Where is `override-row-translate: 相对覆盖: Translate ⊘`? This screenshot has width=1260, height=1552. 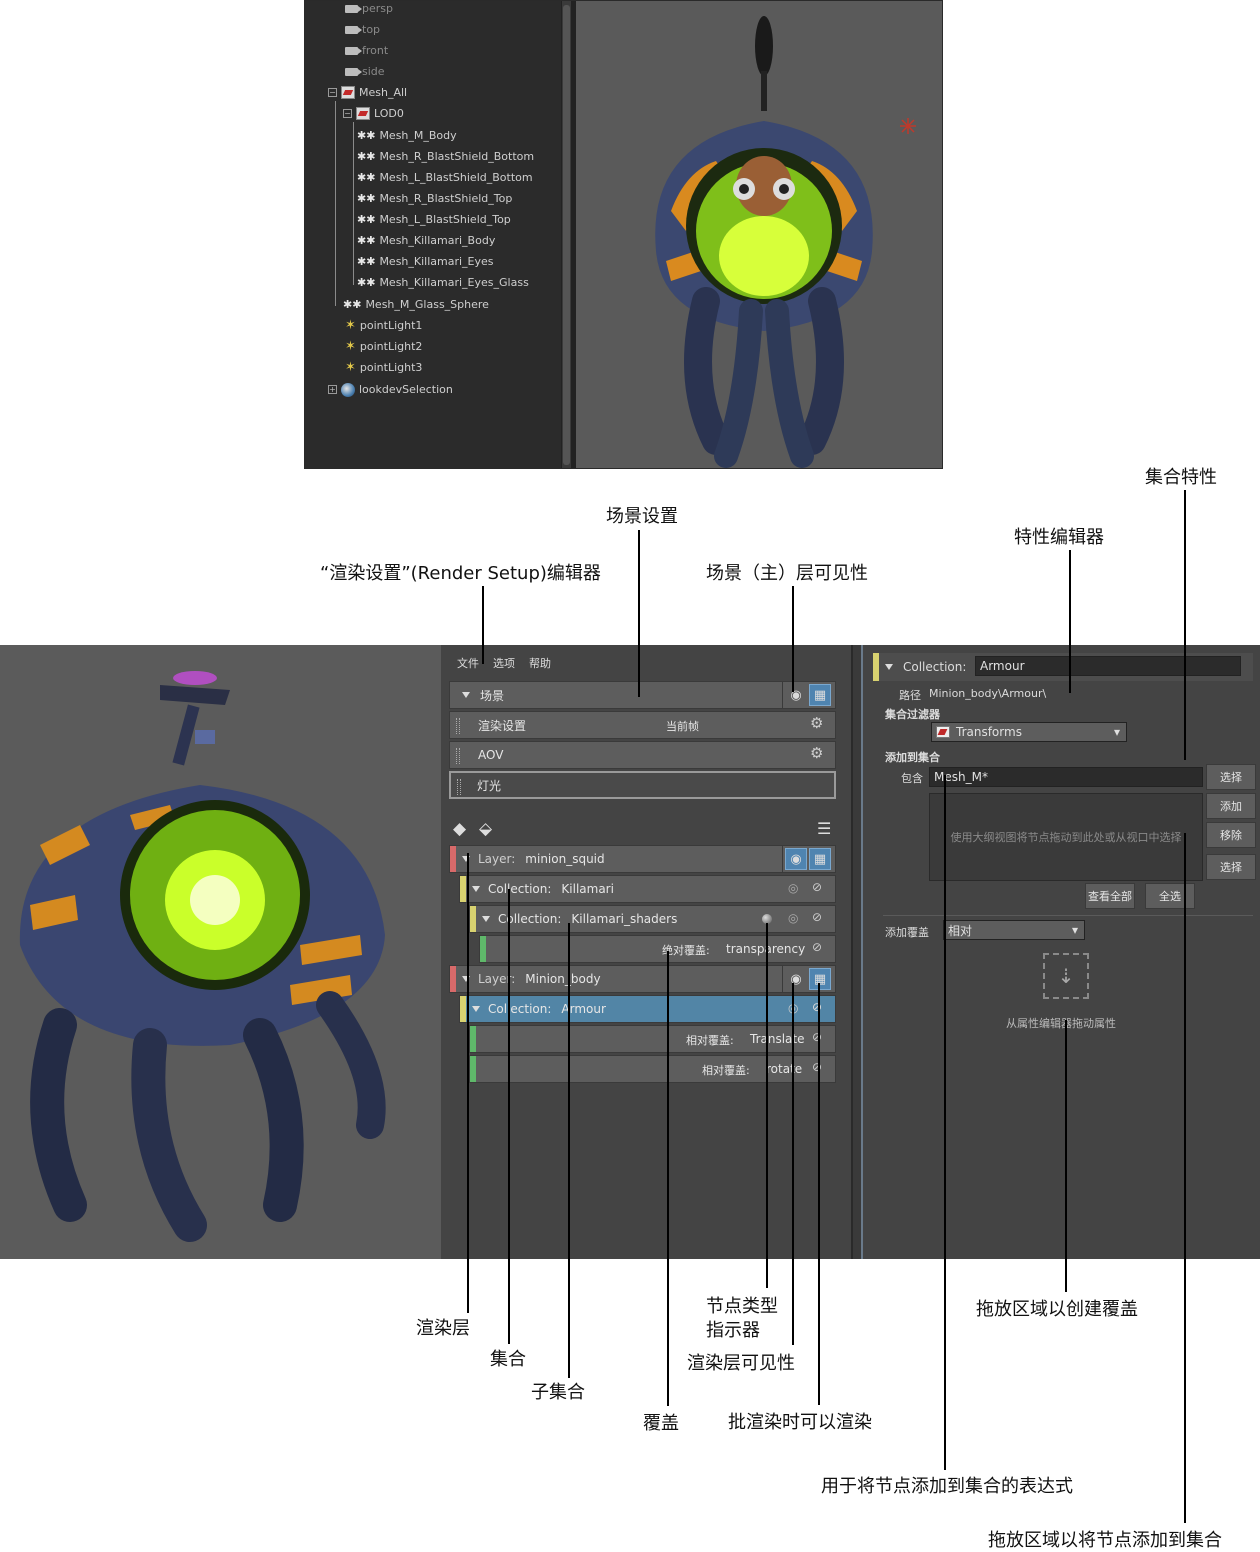 override-row-translate: 相对覆盖: Translate ⊘ is located at coordinates (652, 1039).